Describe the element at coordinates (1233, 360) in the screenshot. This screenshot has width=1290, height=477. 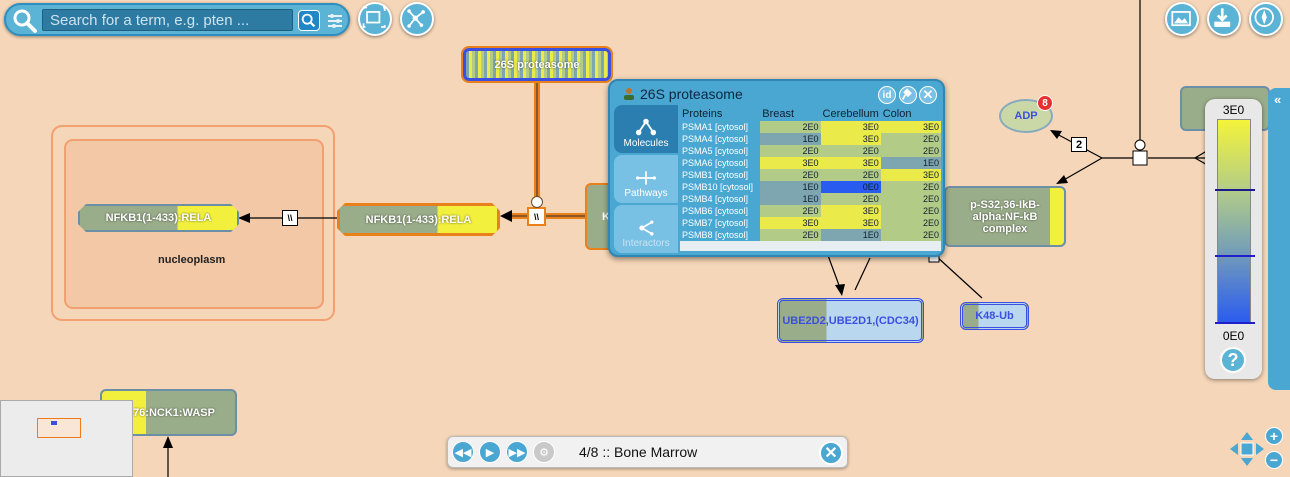
I see `legend-help-button: ?` at that location.